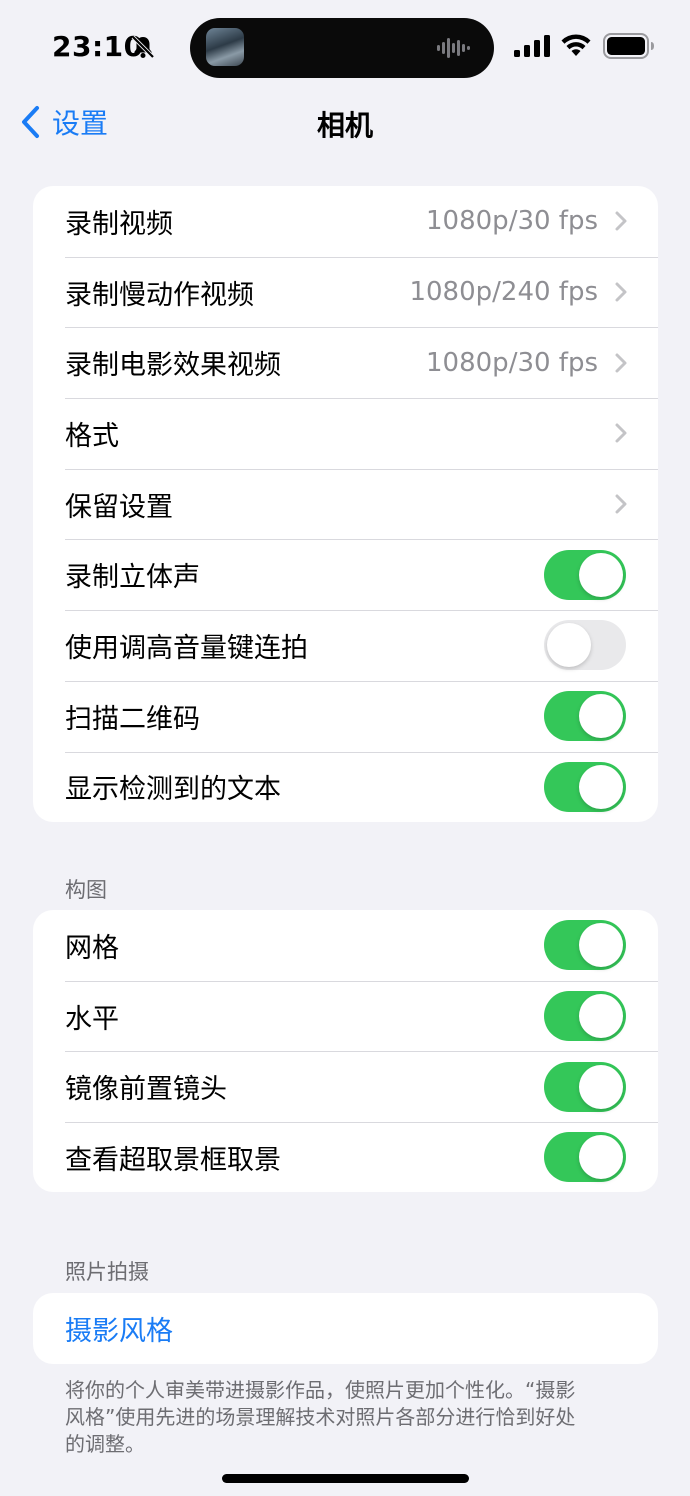 The width and height of the screenshot is (690, 1496). Describe the element at coordinates (345, 433) in the screenshot. I see `setting-row-formats: 格式` at that location.